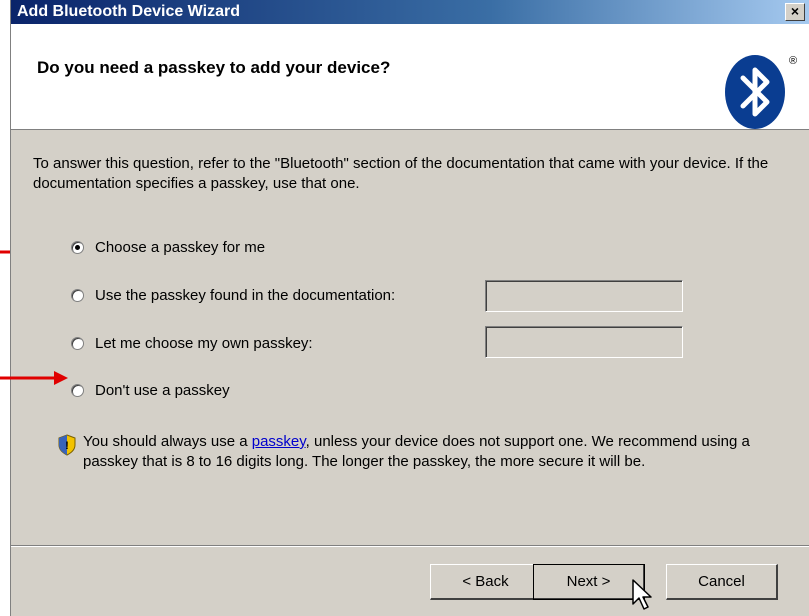  What do you see at coordinates (204, 343) in the screenshot?
I see `option-label: Let me choose my own passkey:` at bounding box center [204, 343].